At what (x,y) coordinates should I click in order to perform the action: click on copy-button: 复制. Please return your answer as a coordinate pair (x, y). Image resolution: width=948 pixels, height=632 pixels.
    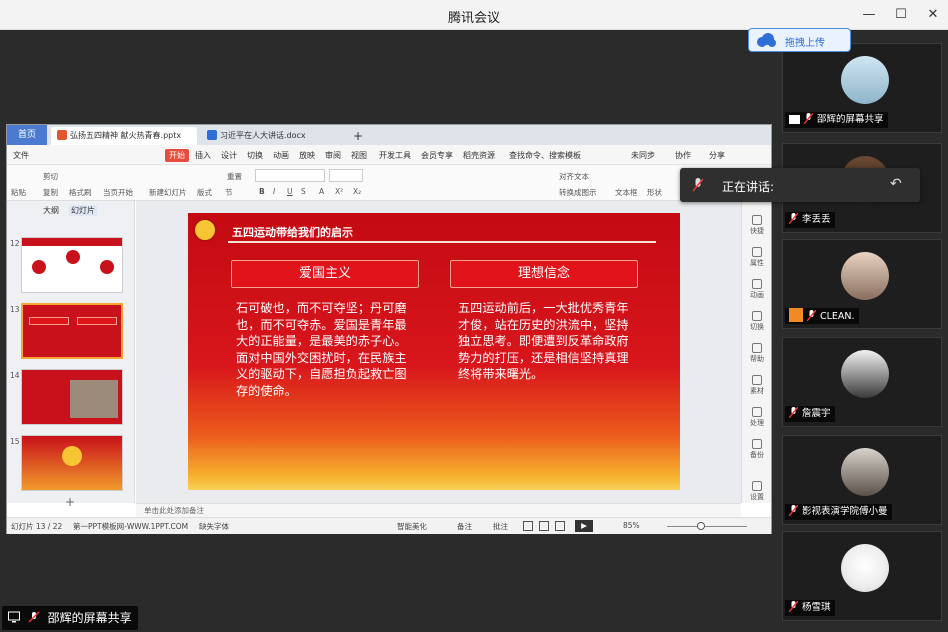
    Looking at the image, I should click on (50, 192).